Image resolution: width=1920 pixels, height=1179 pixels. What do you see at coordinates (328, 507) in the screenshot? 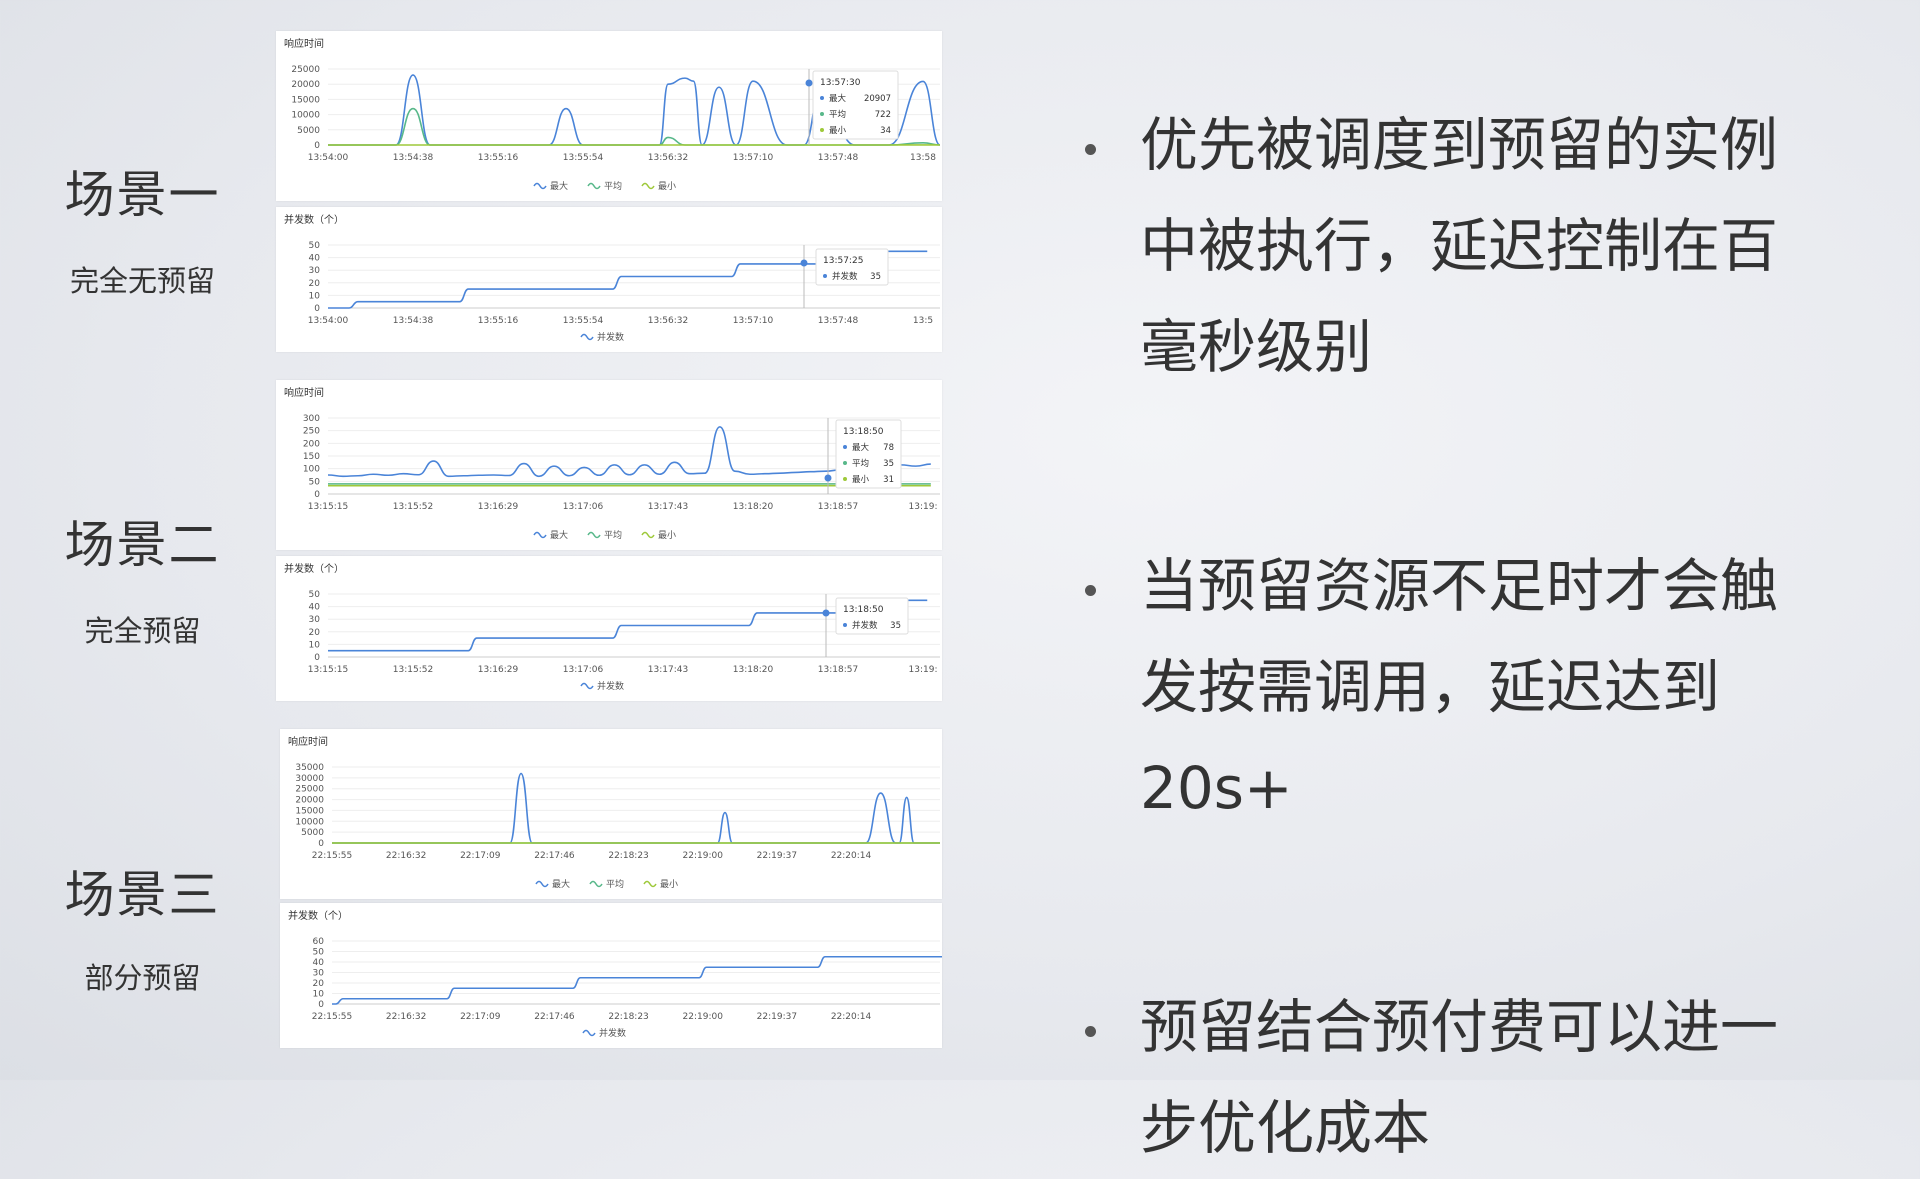
I see `x-tick-label: 13:15:15` at bounding box center [328, 507].